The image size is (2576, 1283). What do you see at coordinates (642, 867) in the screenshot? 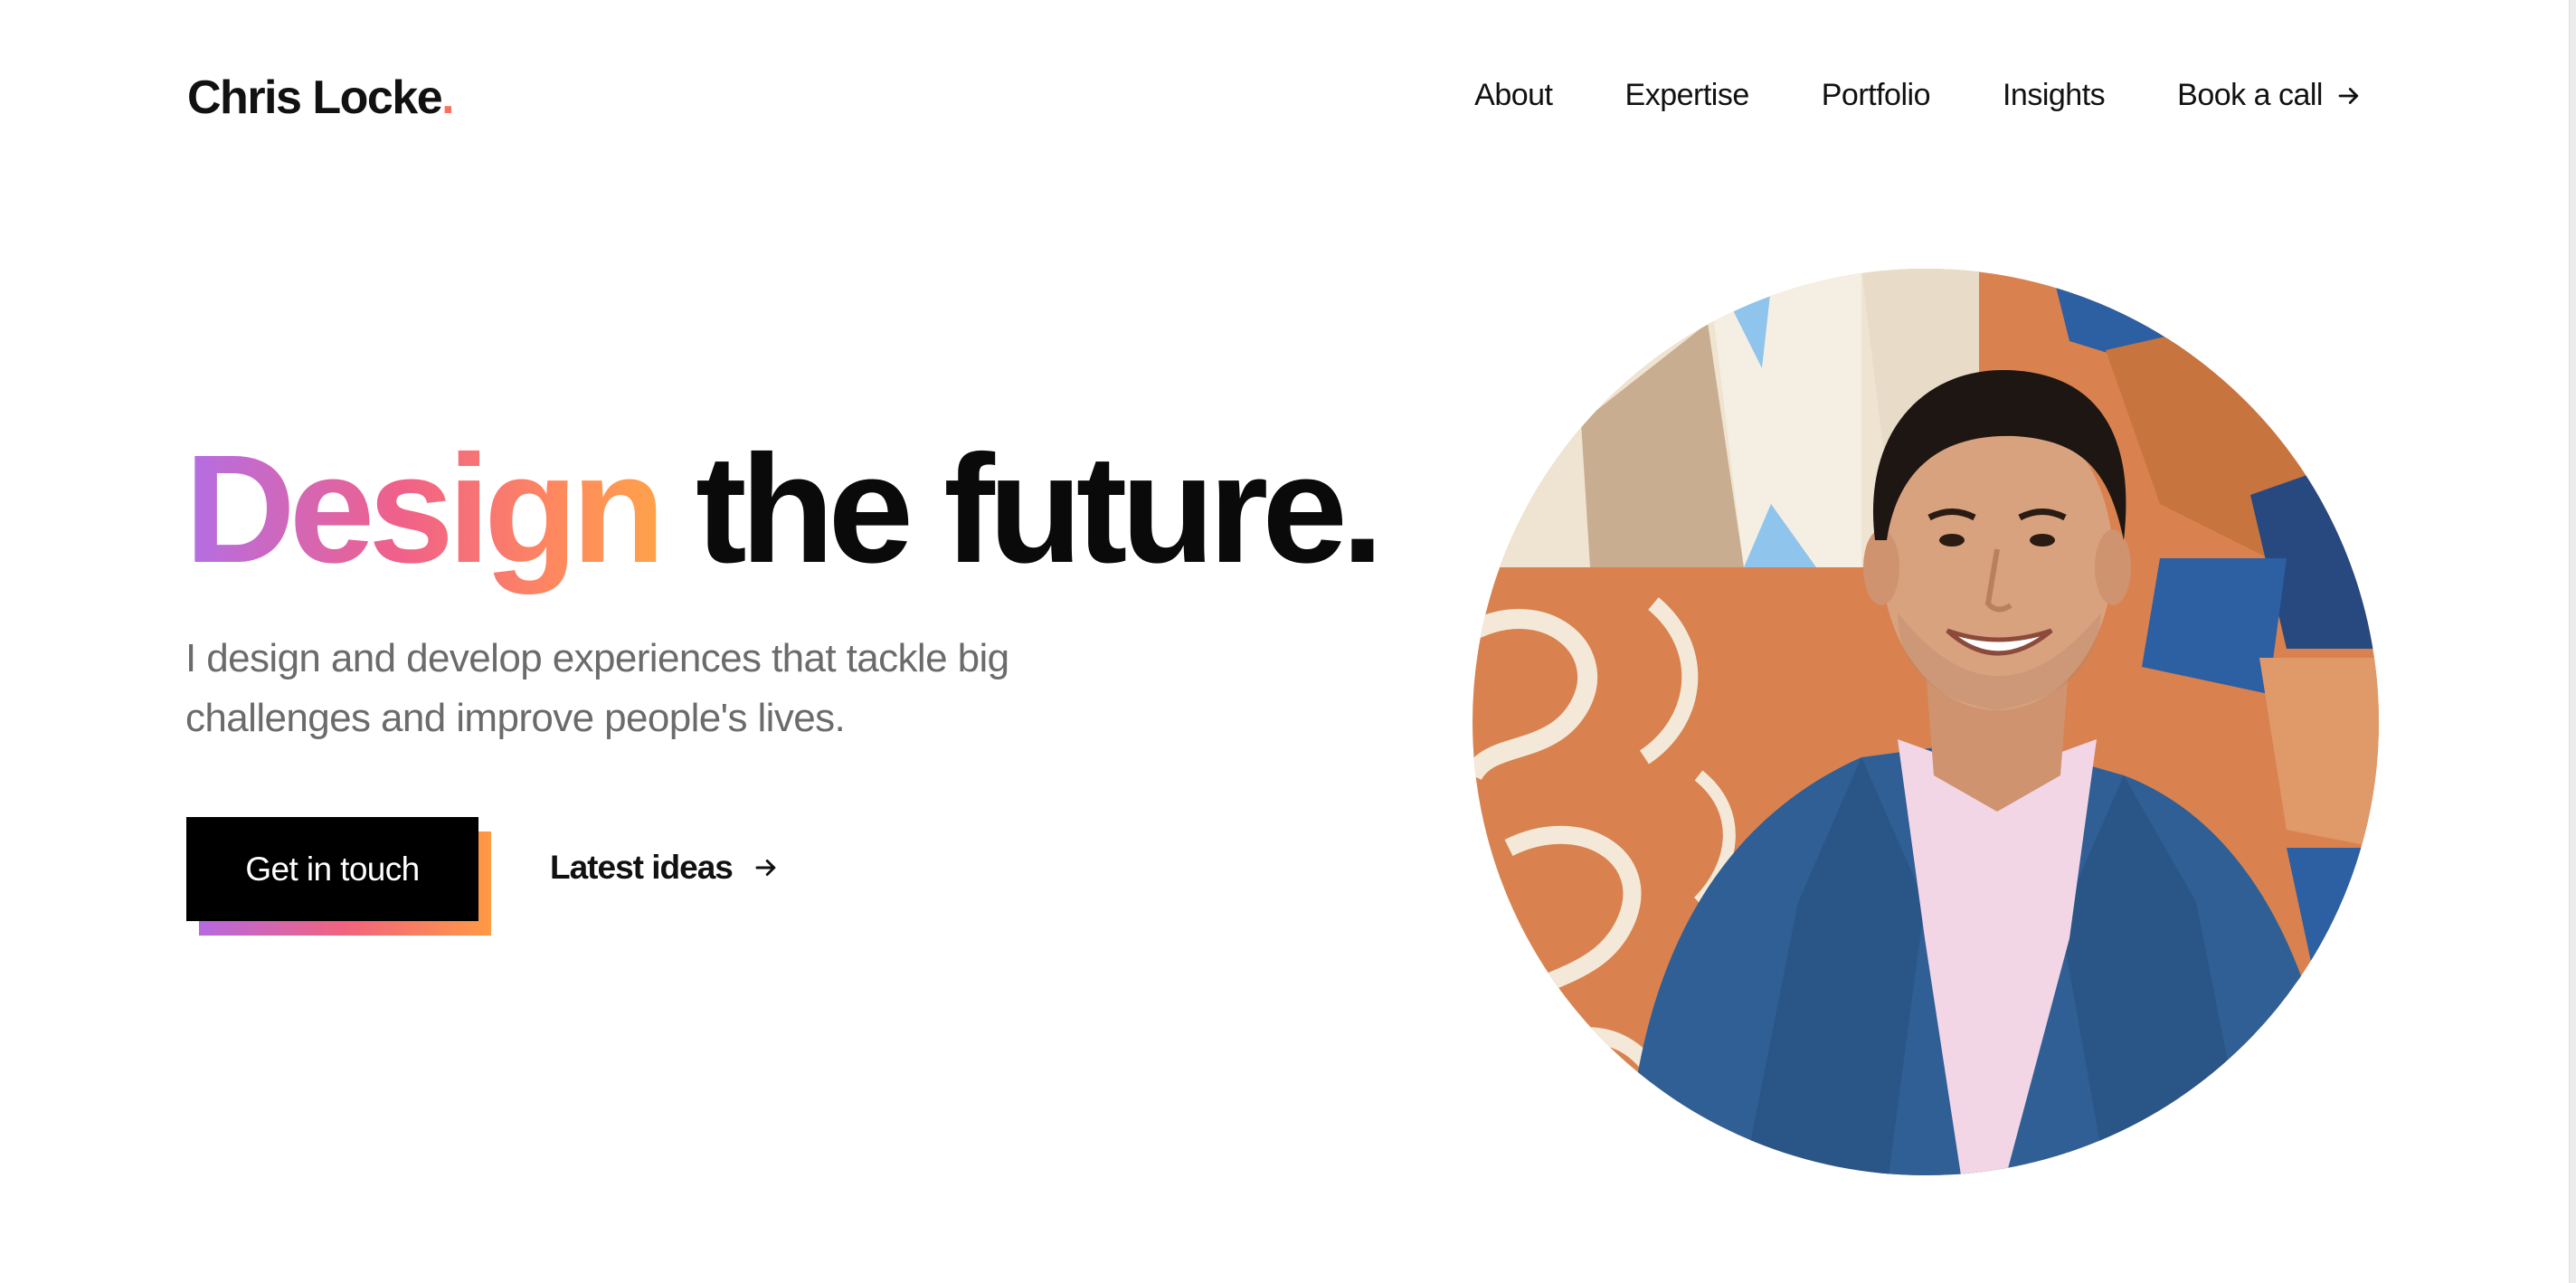
I see `latest-ideas-label: Latest ideas` at bounding box center [642, 867].